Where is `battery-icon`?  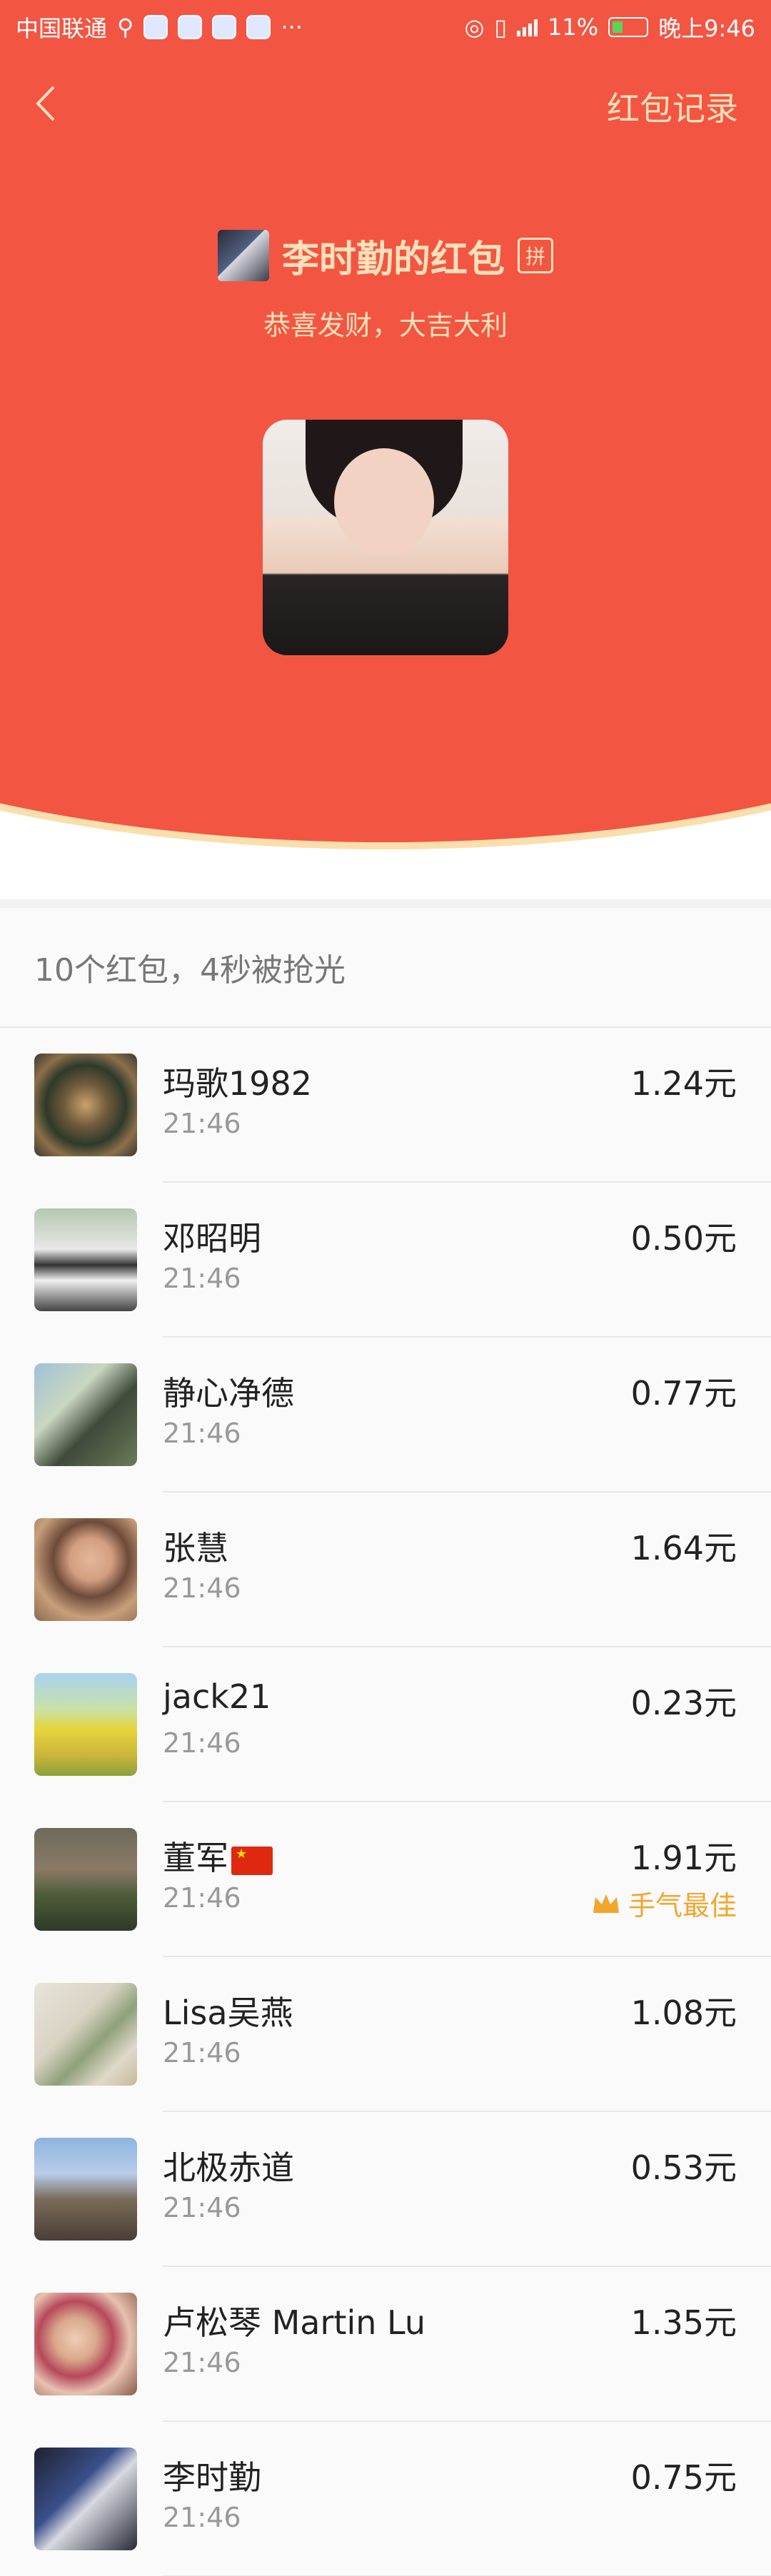
battery-icon is located at coordinates (628, 27).